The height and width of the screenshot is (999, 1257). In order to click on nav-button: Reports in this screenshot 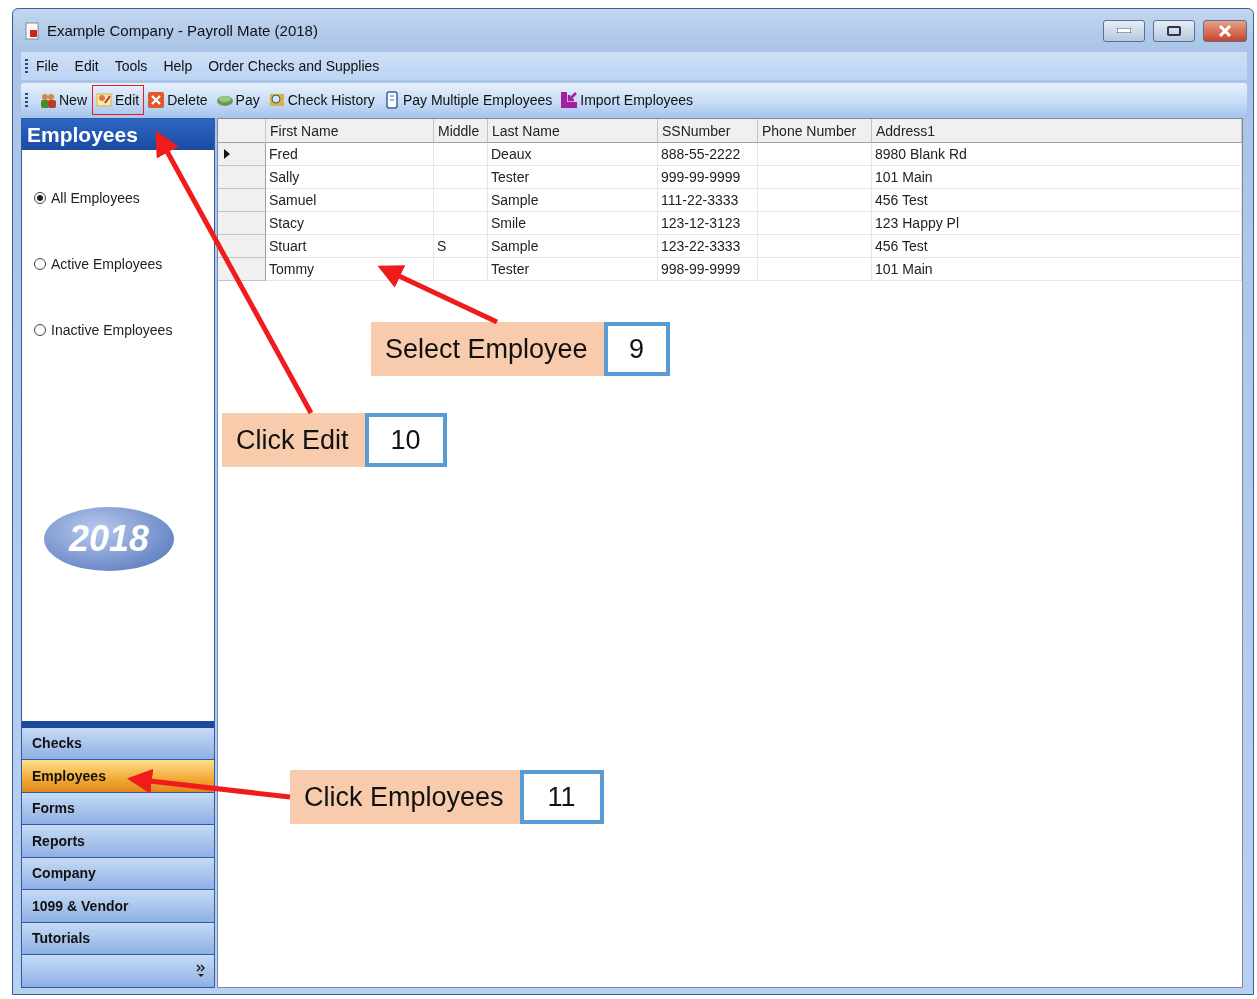, I will do `click(118, 841)`.